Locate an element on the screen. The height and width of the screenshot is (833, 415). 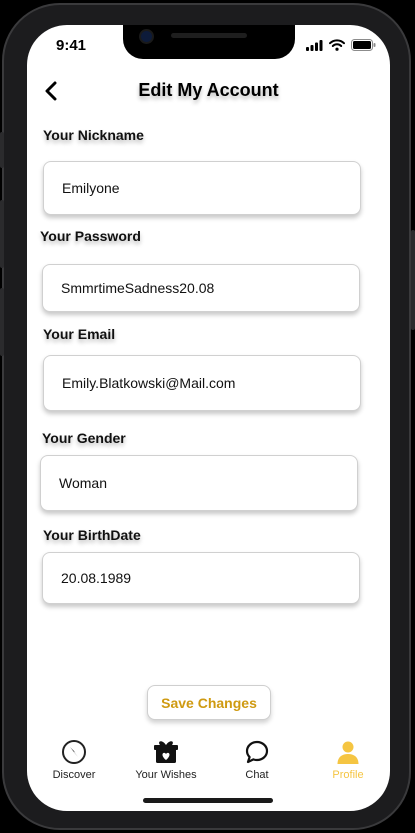
birthdate-field: 20.08.1989 is located at coordinates (201, 578).